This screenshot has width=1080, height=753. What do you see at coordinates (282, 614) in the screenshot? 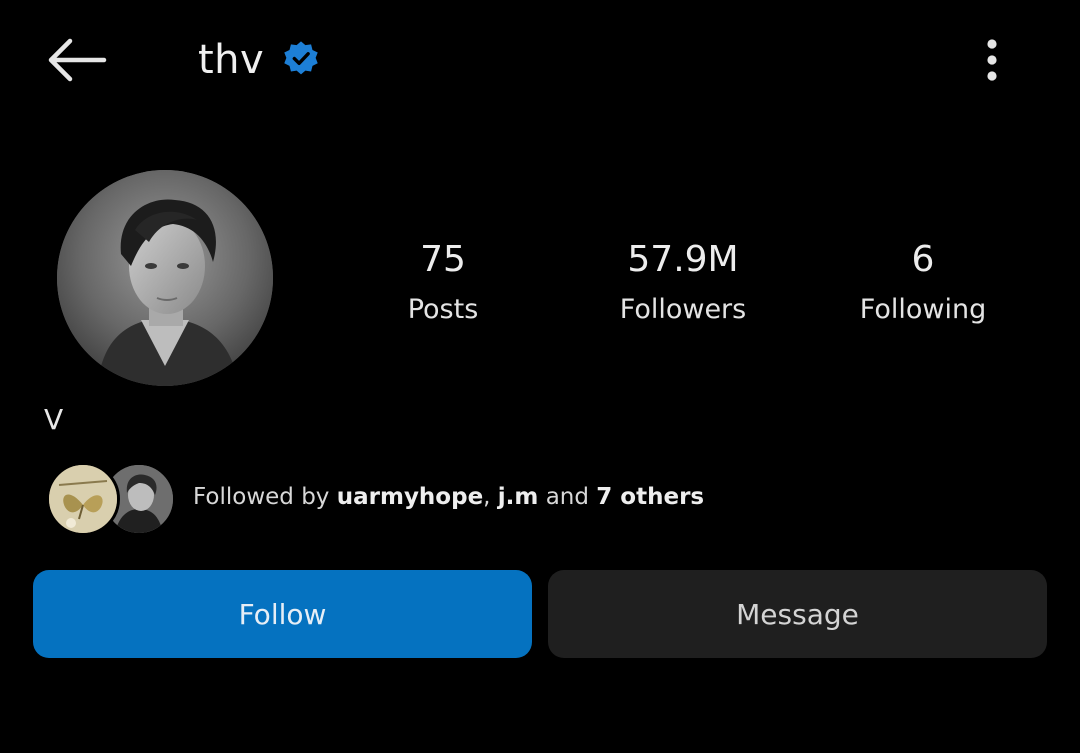
I see `follow-button: Follow` at bounding box center [282, 614].